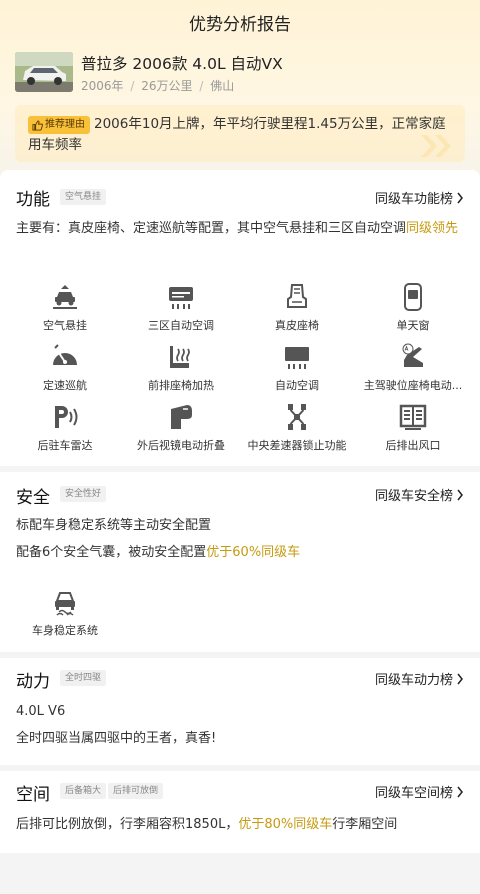  Describe the element at coordinates (413, 793) in the screenshot. I see `space-ranking-label: 同级车空间榜` at that location.